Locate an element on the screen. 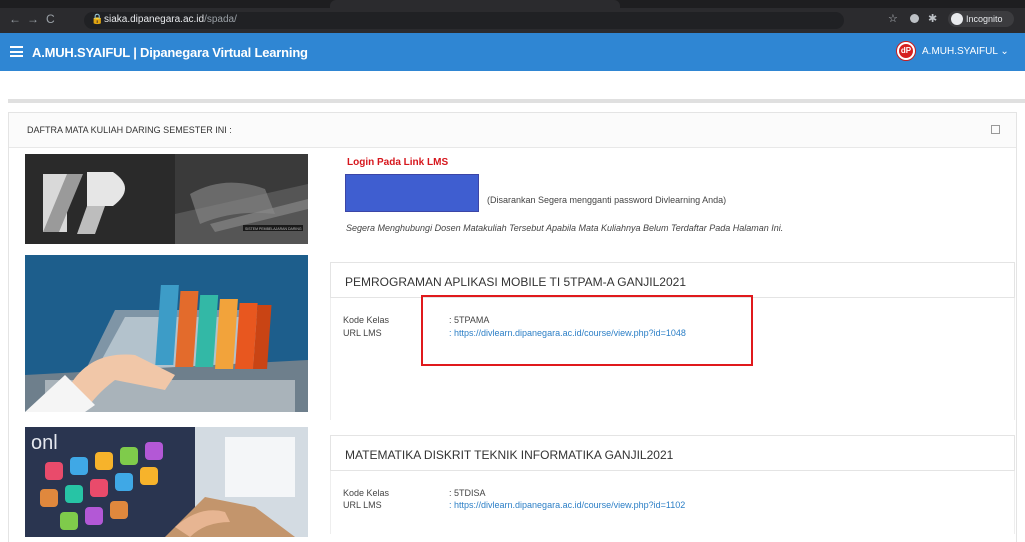 This screenshot has width=1025, height=542. chevron-down-icon: ⌄ is located at coordinates (1004, 51).